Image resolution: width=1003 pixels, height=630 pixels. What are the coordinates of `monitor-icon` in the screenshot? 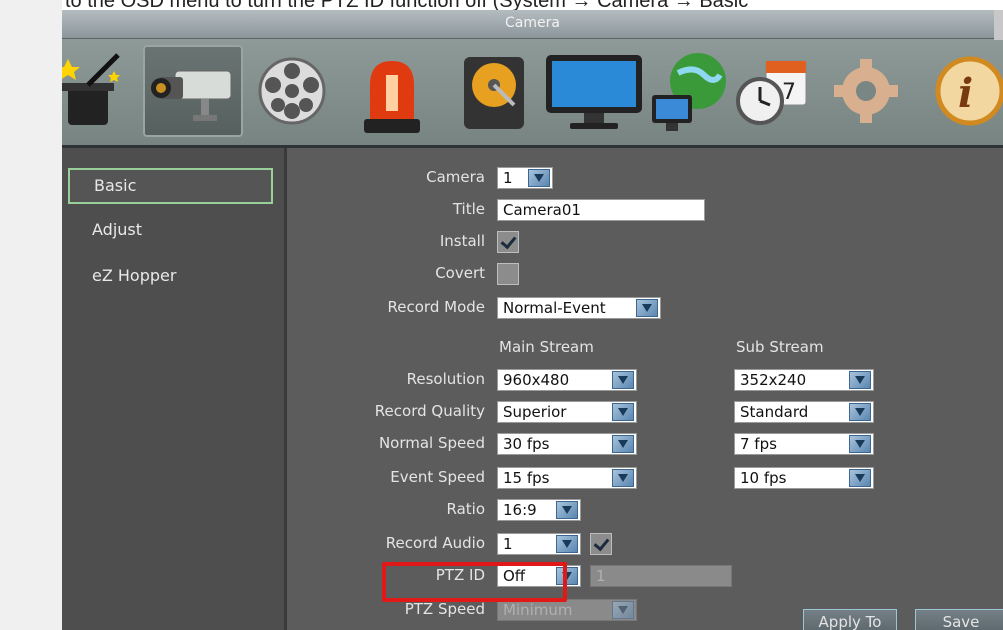 It's located at (595, 91).